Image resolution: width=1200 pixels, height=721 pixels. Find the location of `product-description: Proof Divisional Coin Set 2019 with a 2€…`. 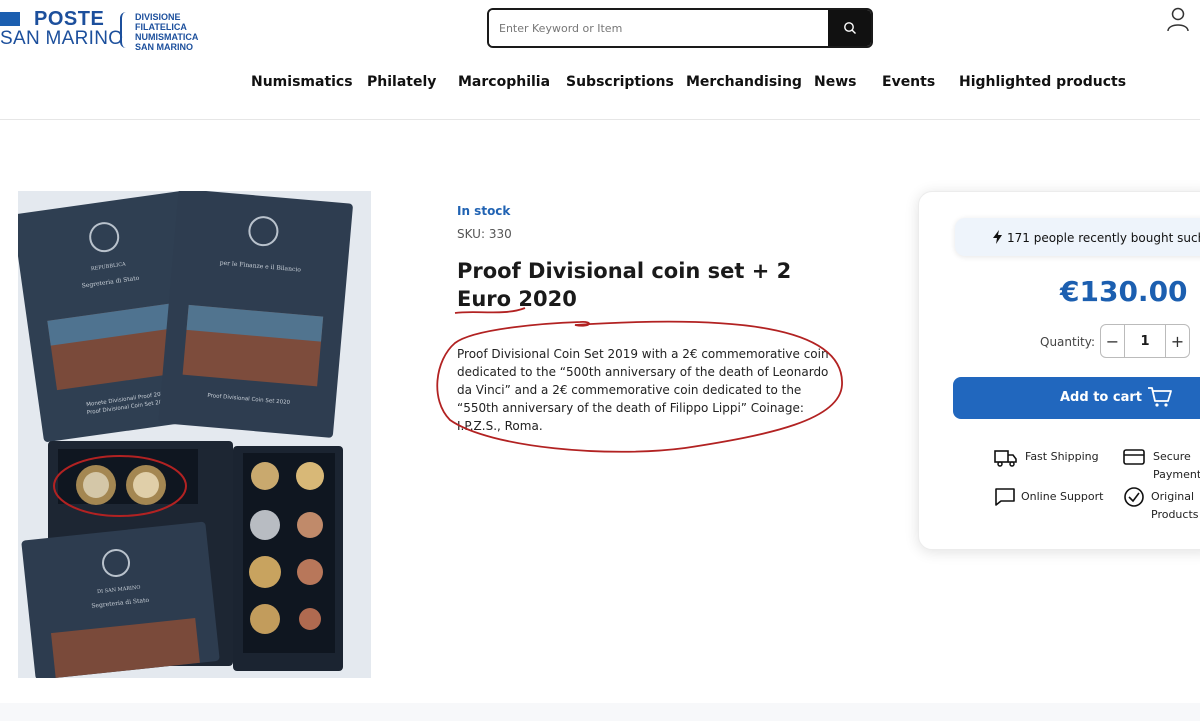

product-description: Proof Divisional Coin Set 2019 with a 2€… is located at coordinates (643, 390).